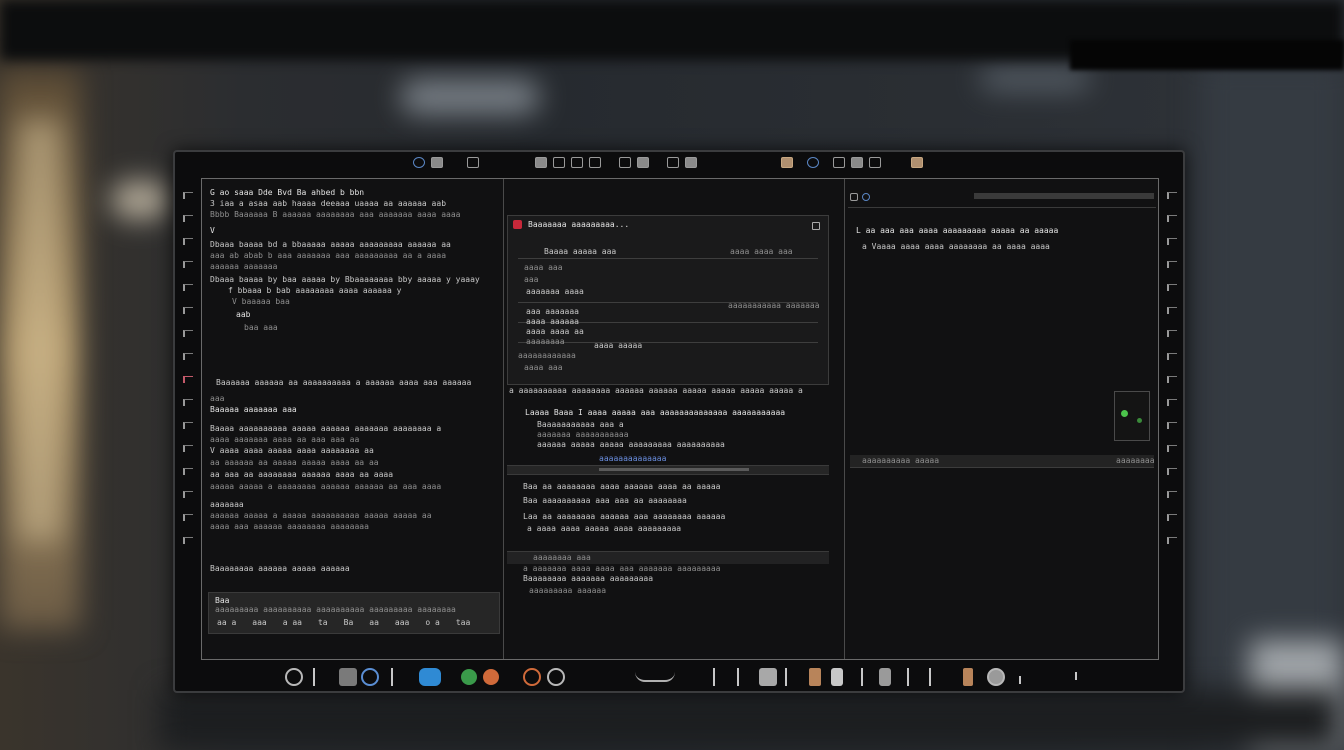  What do you see at coordinates (625, 162) in the screenshot?
I see `folder-icon` at bounding box center [625, 162].